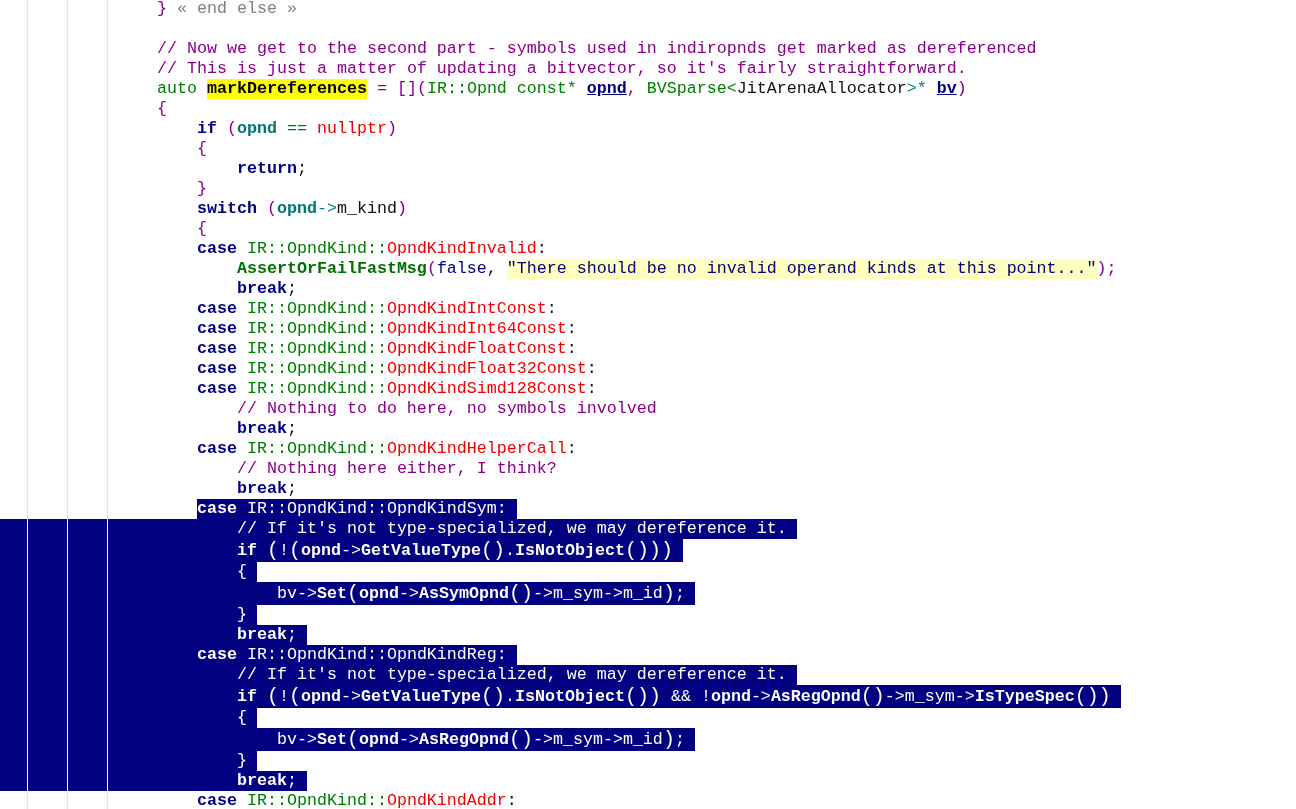 The height and width of the screenshot is (809, 1296). I want to click on code-line: auto markDereferences = [](IR::Opnd const* opnd, BVSparse<JitArenaAllocator>* bv), so click(562, 89).